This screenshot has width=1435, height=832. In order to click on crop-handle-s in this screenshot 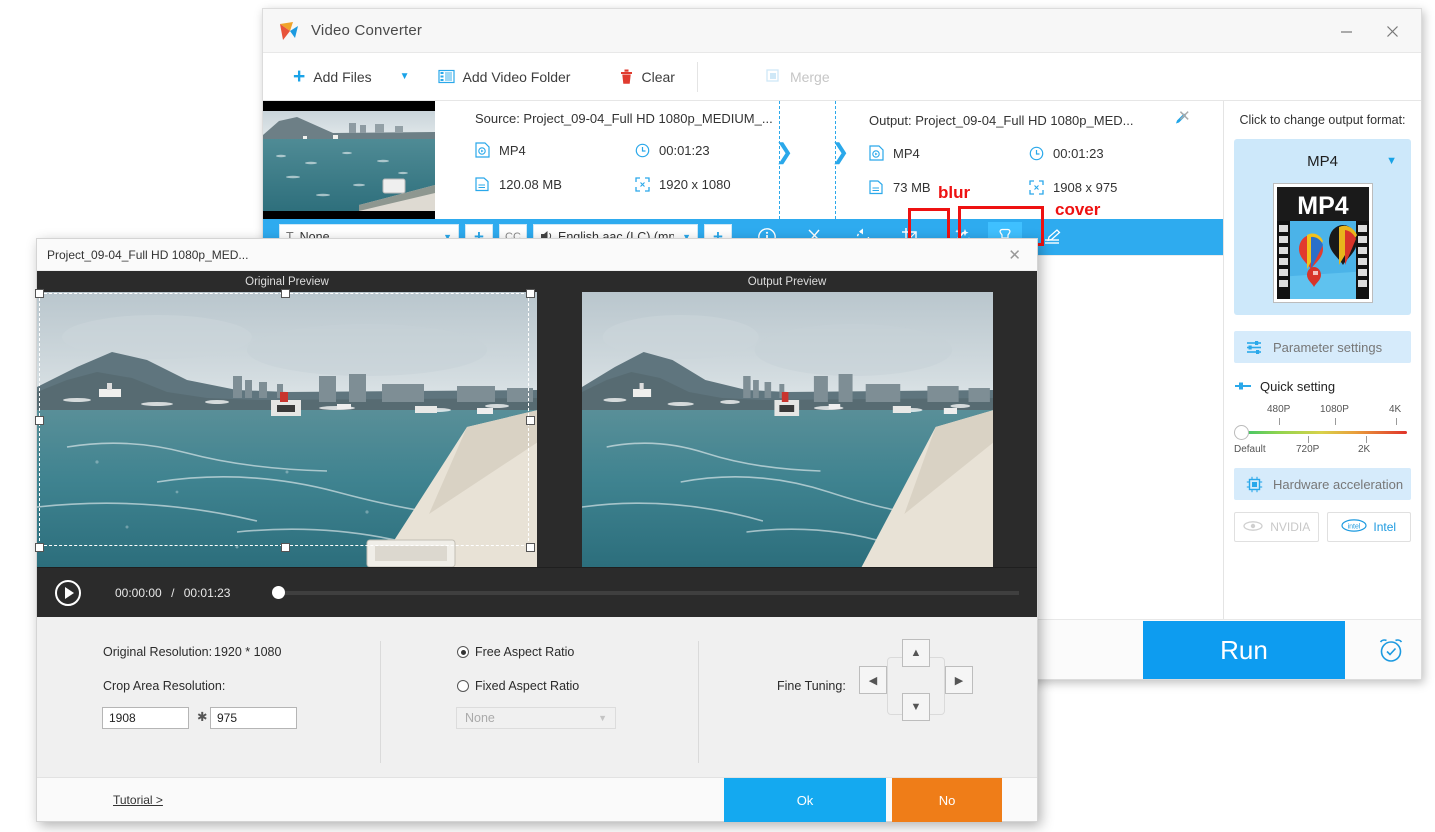, I will do `click(285, 547)`.